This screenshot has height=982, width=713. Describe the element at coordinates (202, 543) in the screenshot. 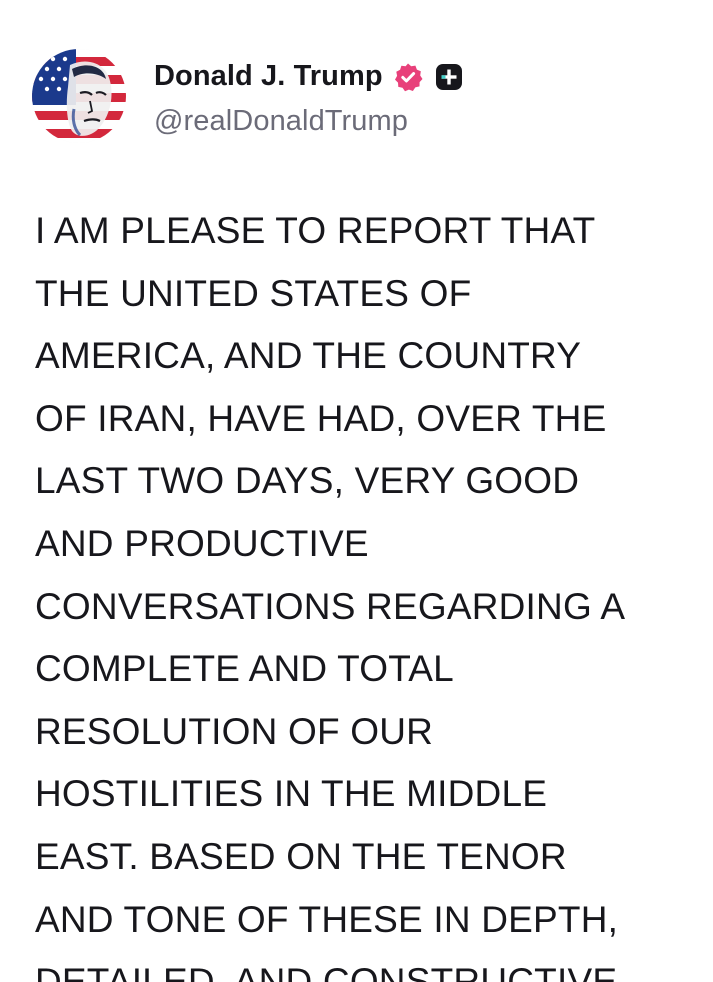

I see `post-text-line: AND PRODUCTIVE` at that location.